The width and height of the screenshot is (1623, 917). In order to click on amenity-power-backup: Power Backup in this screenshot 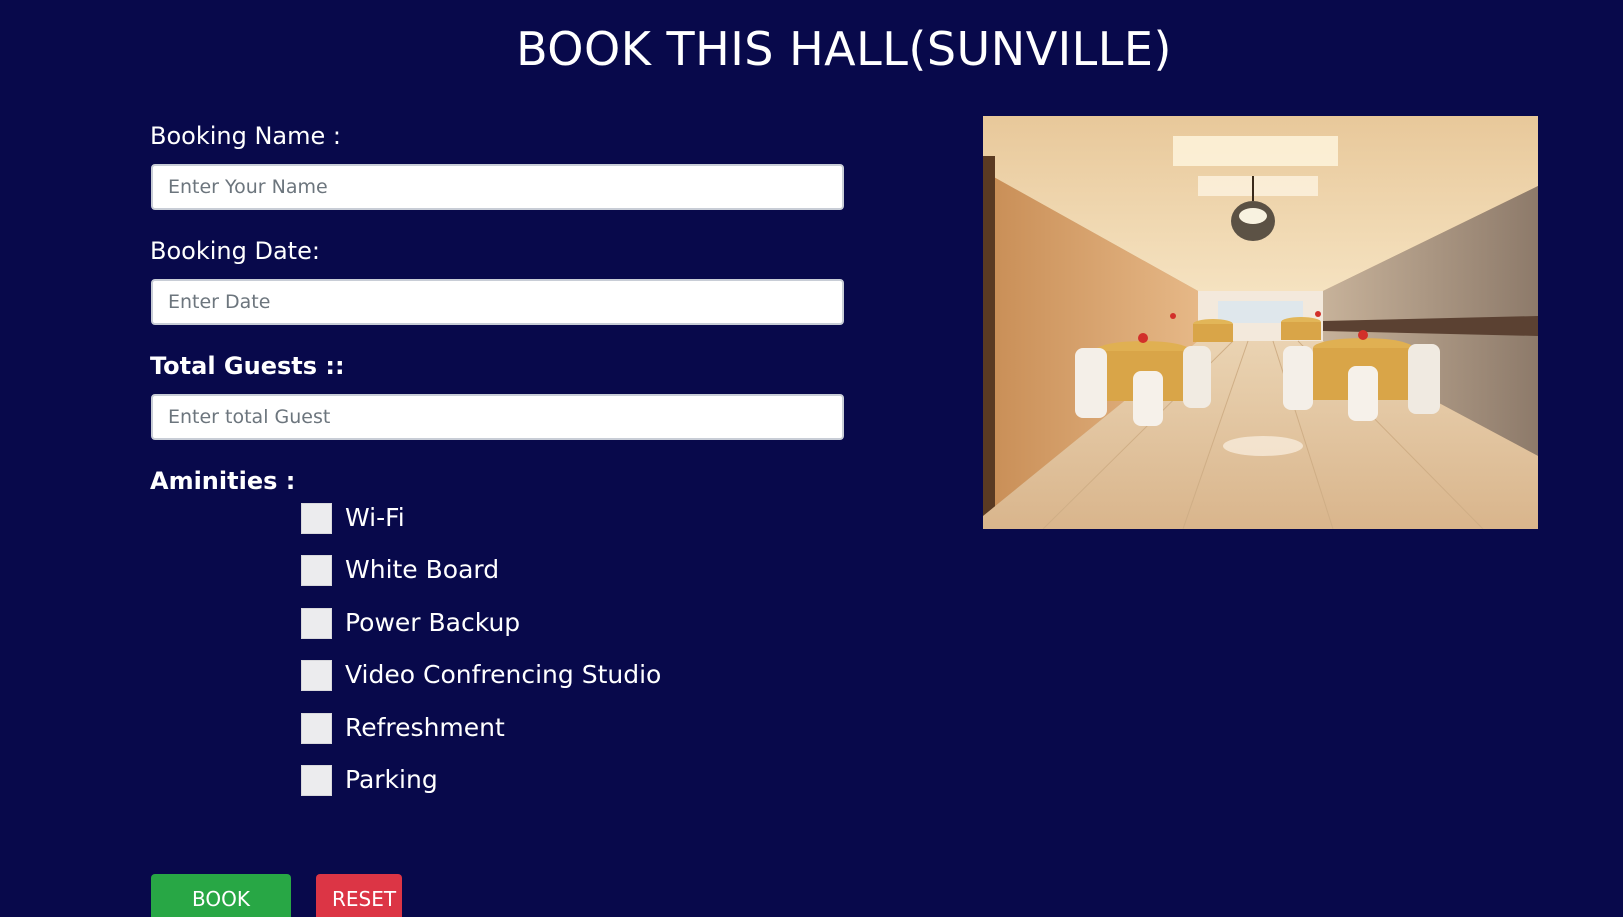, I will do `click(410, 623)`.